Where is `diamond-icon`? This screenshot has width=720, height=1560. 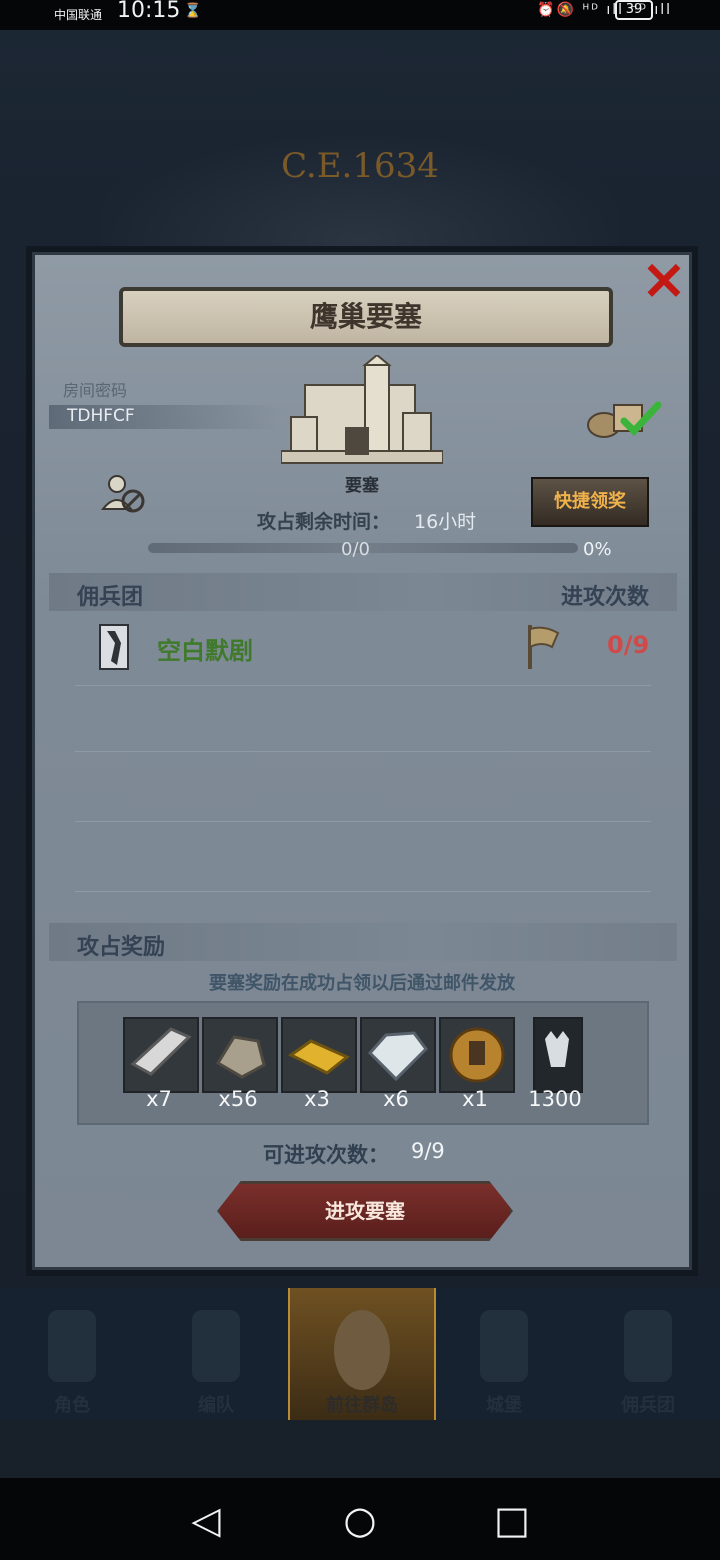
diamond-icon is located at coordinates (397, 1056).